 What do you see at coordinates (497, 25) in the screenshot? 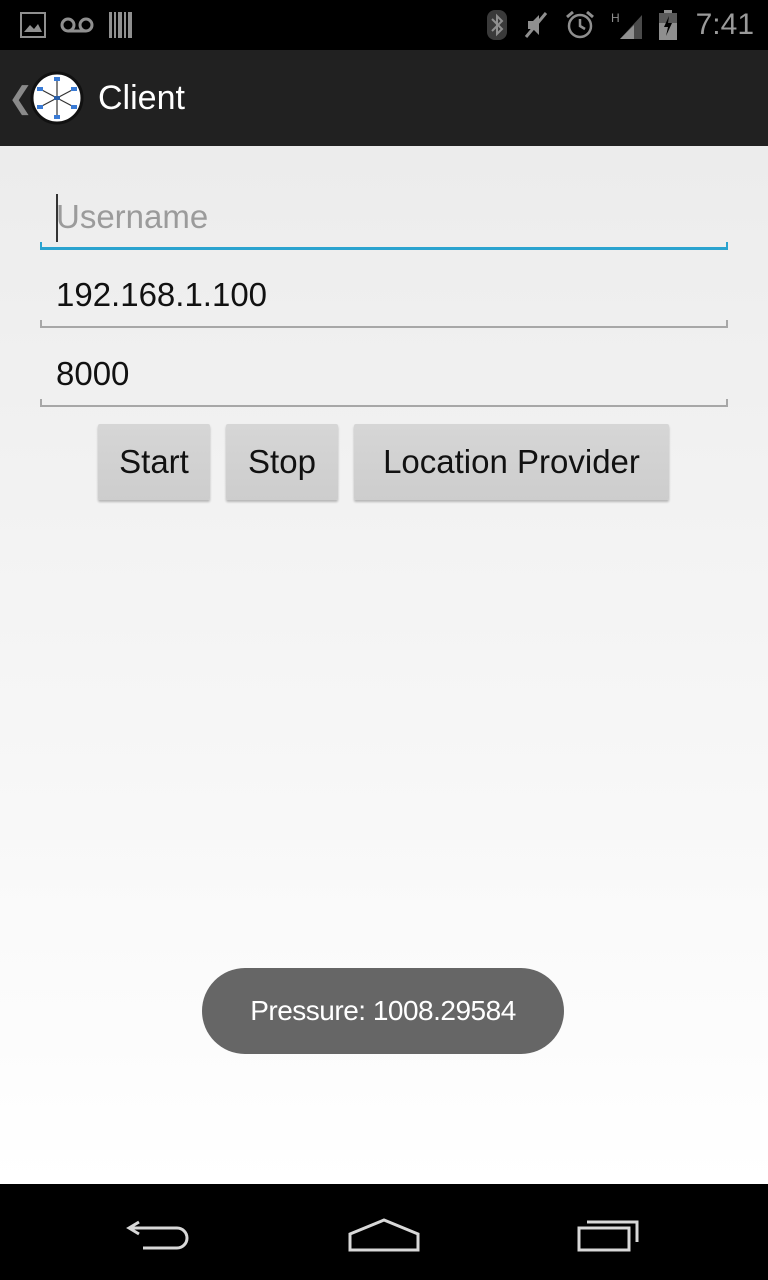
I see `bluetooth-icon` at bounding box center [497, 25].